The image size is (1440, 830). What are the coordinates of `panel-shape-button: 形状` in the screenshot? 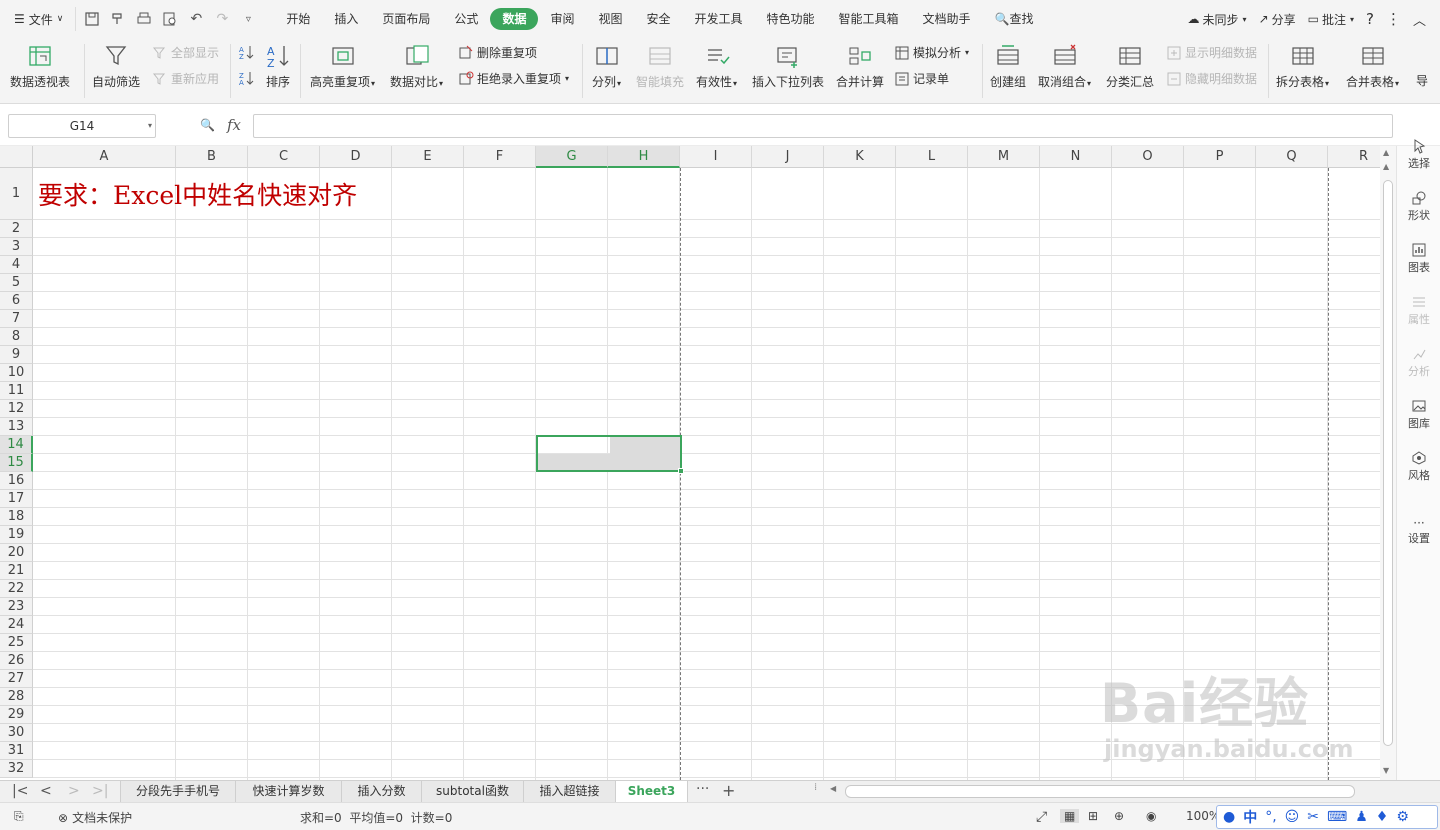 It's located at (1418, 206).